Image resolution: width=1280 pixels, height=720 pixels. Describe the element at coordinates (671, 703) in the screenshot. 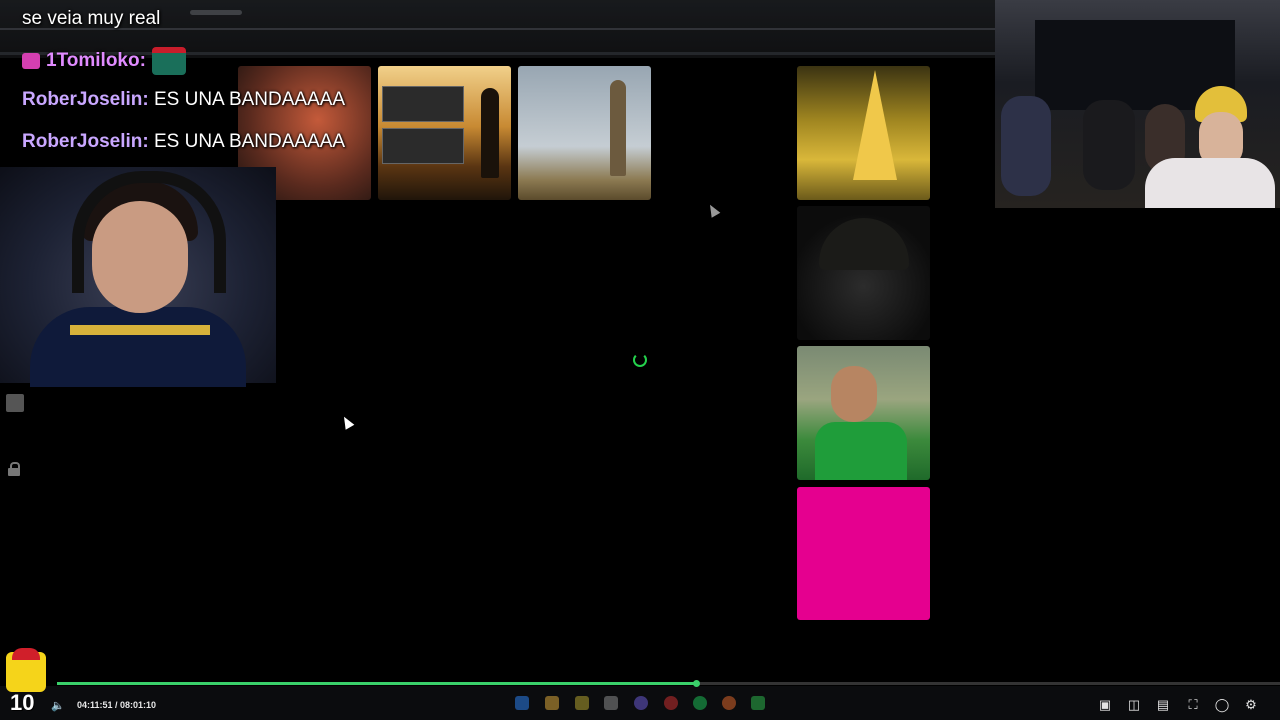

I see `record-icon` at that location.